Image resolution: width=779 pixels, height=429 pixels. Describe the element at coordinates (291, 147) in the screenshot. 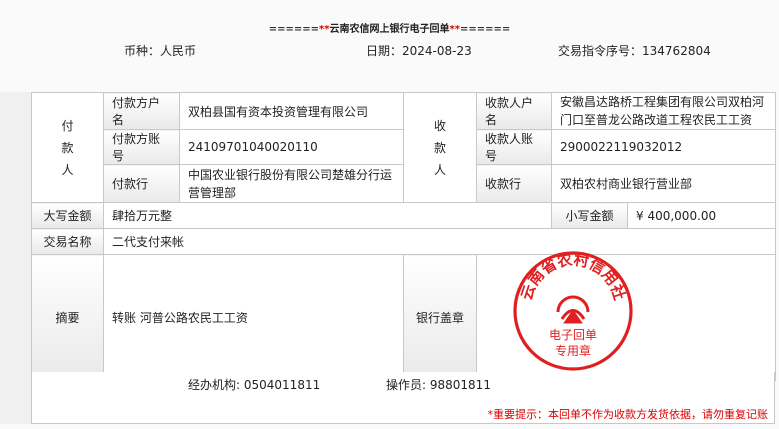

I see `payer-account: 24109701040020110` at that location.